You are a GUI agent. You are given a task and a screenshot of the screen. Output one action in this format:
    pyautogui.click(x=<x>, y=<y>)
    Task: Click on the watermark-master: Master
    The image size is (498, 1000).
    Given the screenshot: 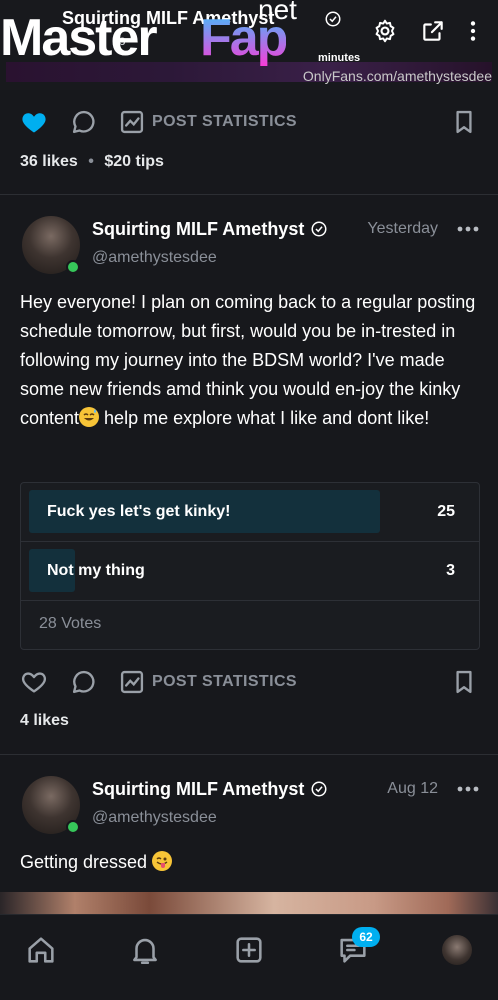 What is the action you would take?
    pyautogui.click(x=79, y=38)
    